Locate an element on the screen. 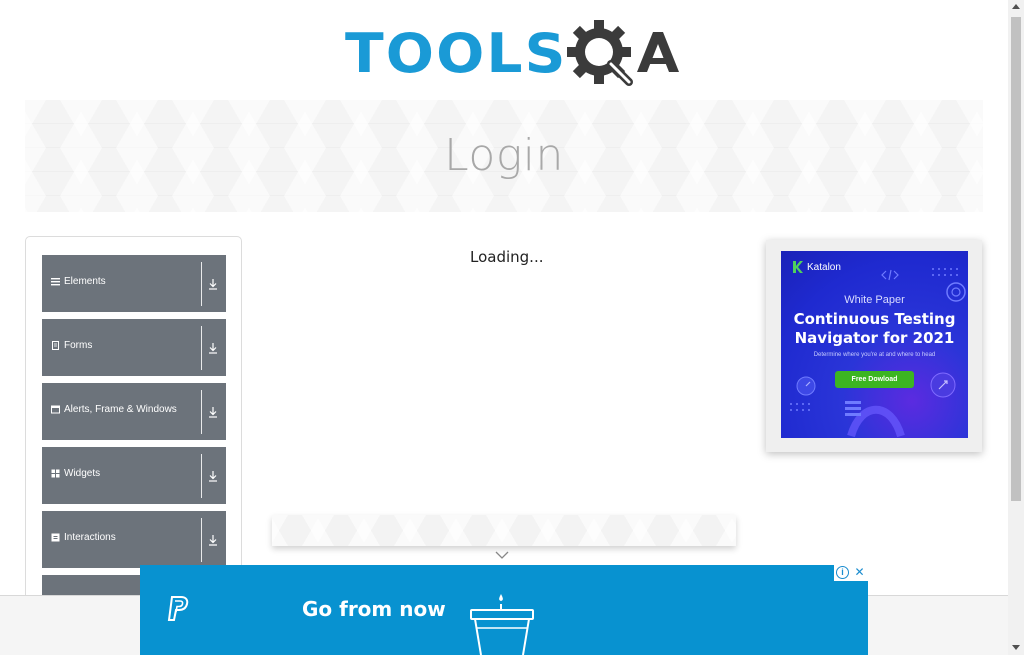 Image resolution: width=1024 pixels, height=655 pixels. sidebar-group-forms: Forms is located at coordinates (134, 347).